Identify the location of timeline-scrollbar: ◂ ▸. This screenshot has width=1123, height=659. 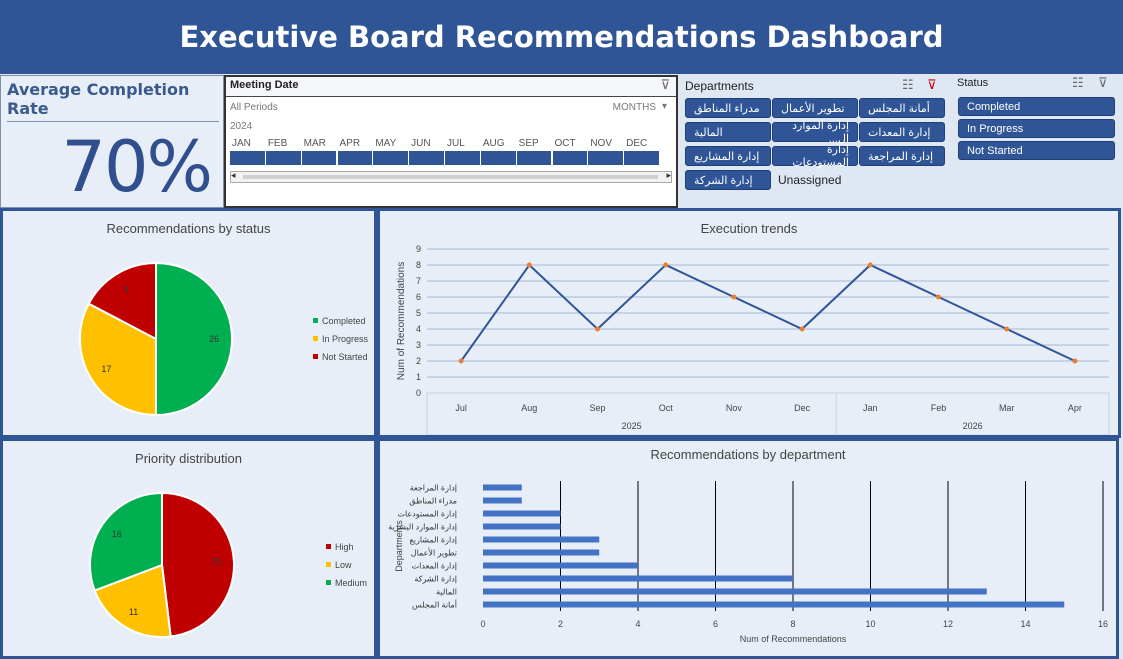
(451, 176).